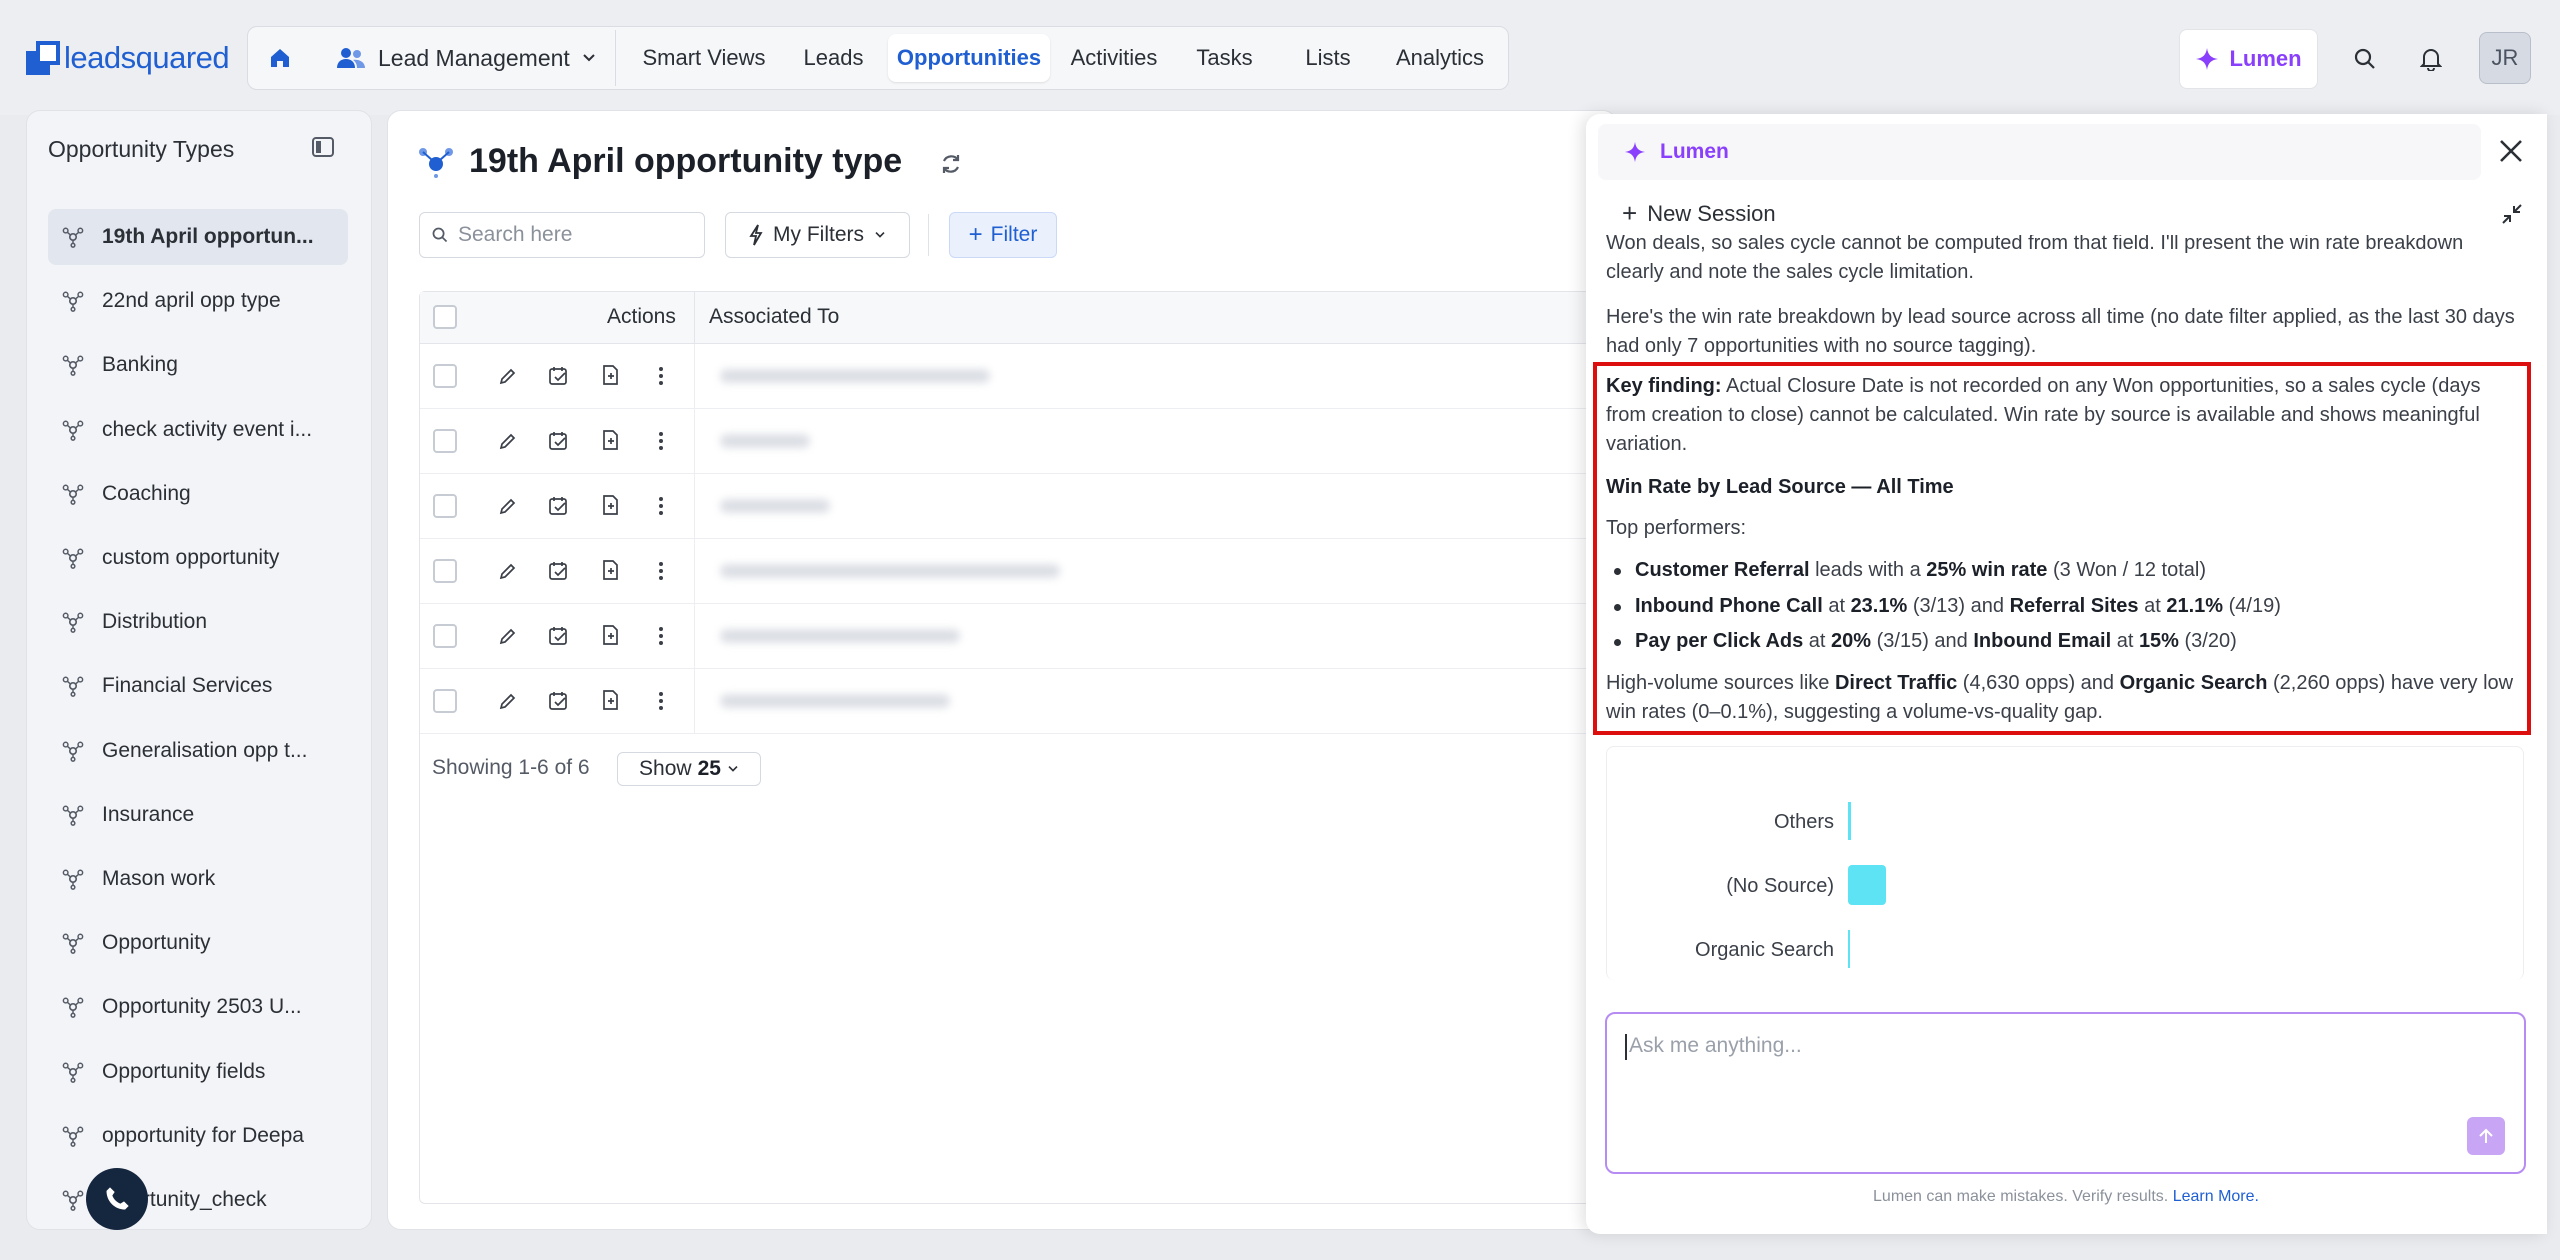 The width and height of the screenshot is (2560, 1260). Describe the element at coordinates (2505, 58) in the screenshot. I see `user-avatar: JR` at that location.